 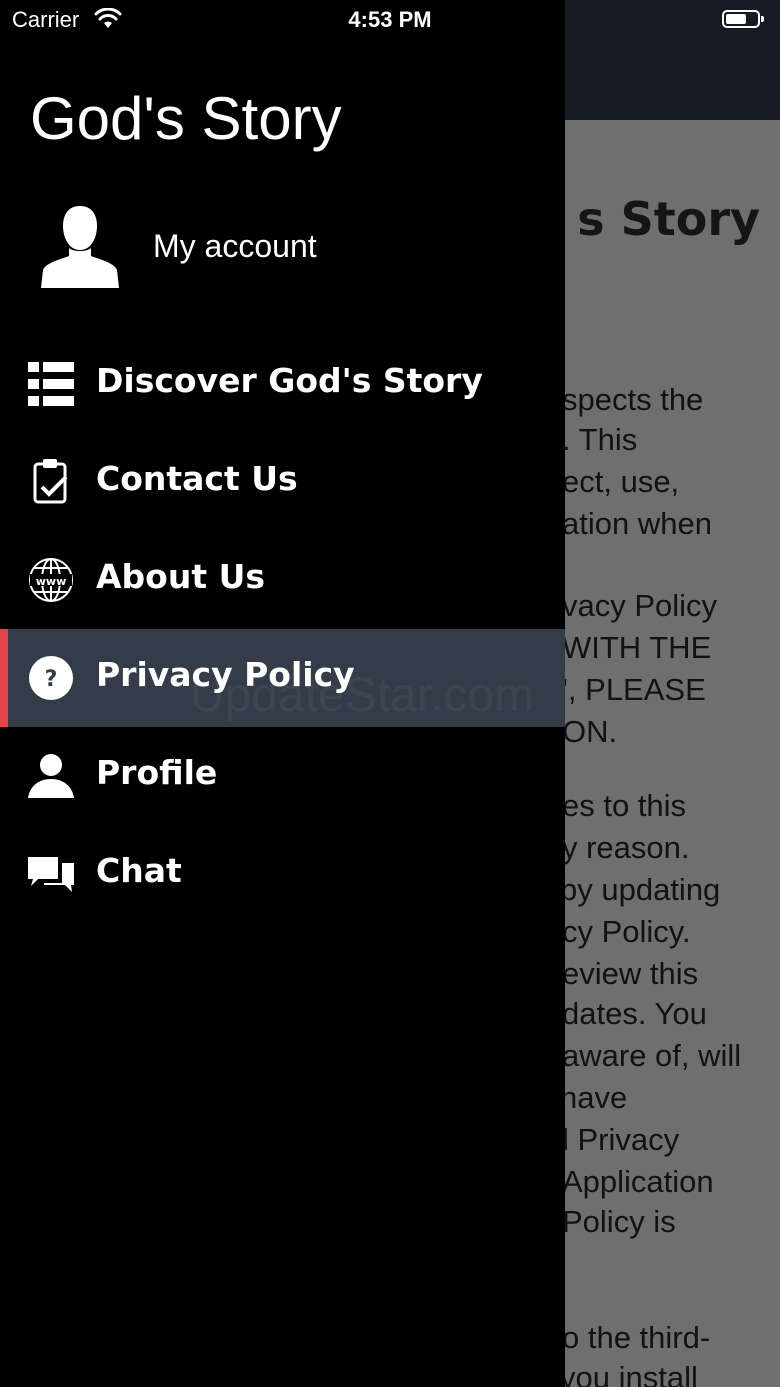 I want to click on status-bar: Carrier 4:53 PM, so click(x=390, y=20).